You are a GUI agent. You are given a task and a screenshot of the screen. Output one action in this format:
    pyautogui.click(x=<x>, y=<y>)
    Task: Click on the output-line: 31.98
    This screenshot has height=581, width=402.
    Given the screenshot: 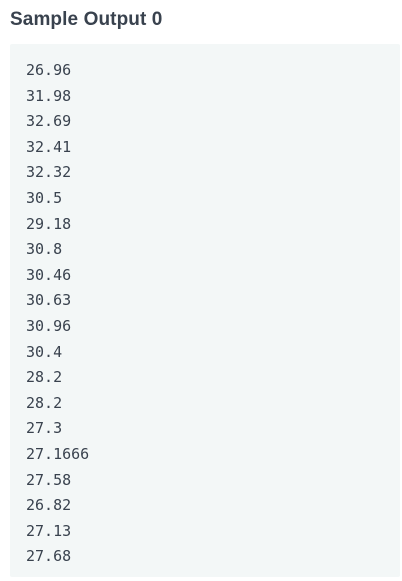 What is the action you would take?
    pyautogui.click(x=49, y=95)
    